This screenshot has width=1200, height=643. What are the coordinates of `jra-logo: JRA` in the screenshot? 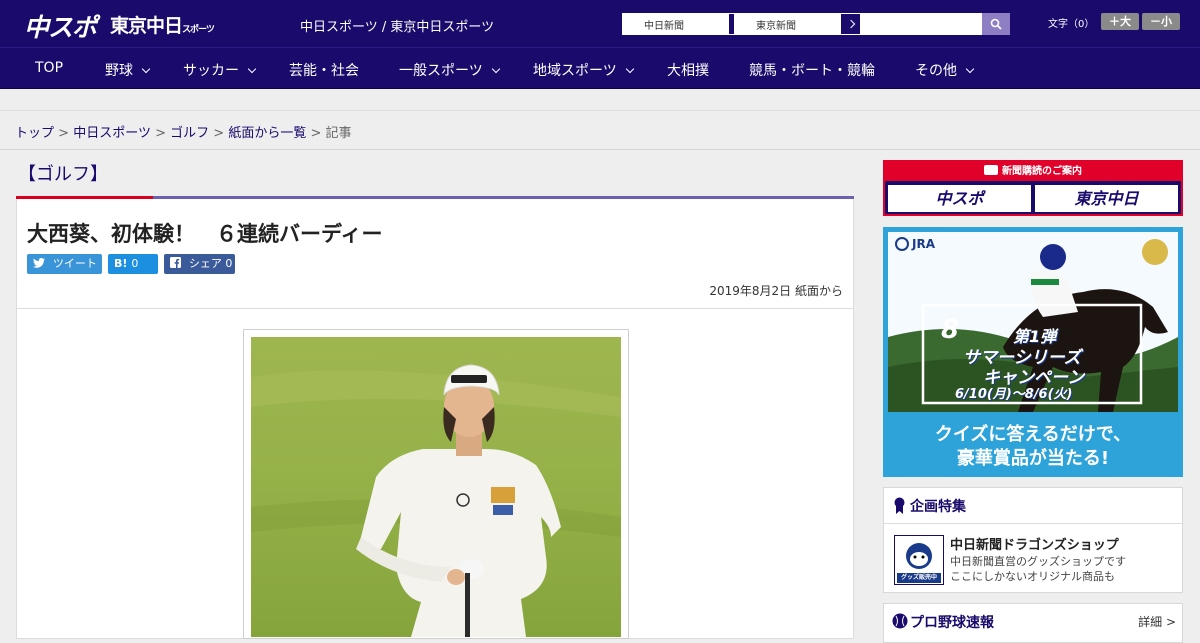 It's located at (915, 244).